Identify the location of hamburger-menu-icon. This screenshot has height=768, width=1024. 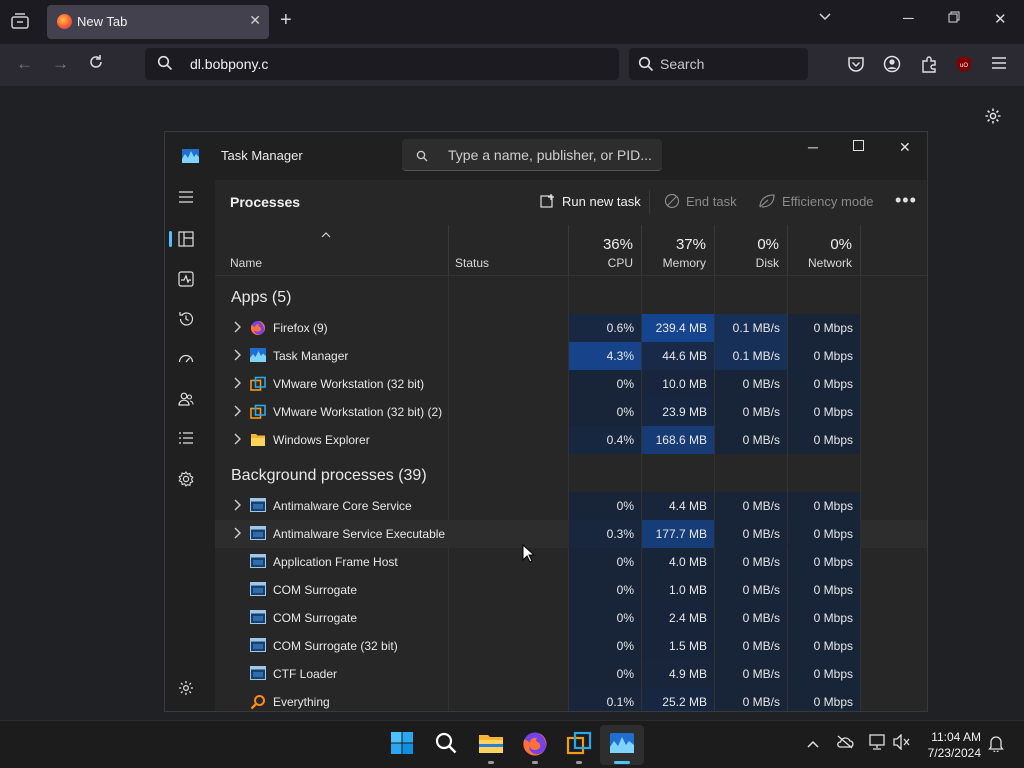
(189, 201).